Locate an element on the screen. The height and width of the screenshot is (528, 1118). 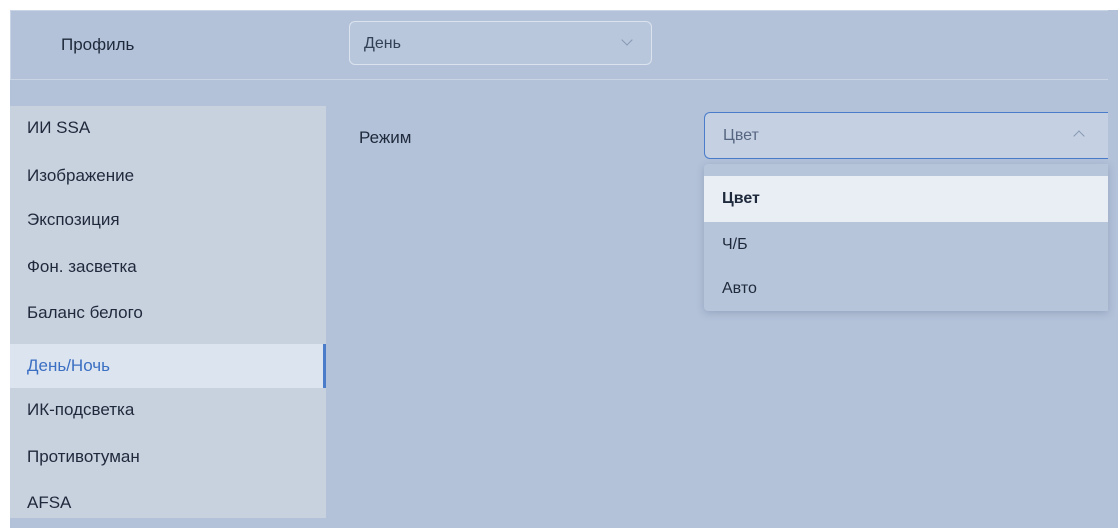
mode-dropdown-menu: Цвет Ч/Б Авто is located at coordinates (906, 237).